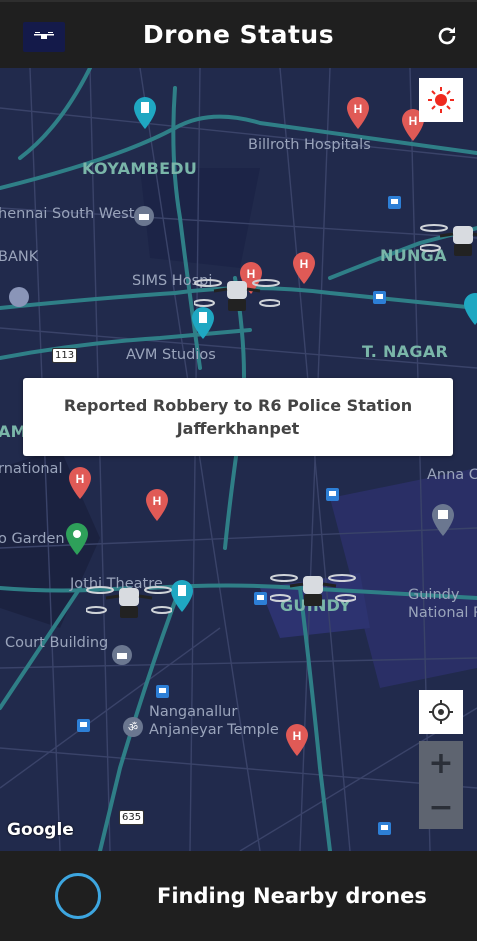  Describe the element at coordinates (77, 539) in the screenshot. I see `park-pin-icon` at that location.